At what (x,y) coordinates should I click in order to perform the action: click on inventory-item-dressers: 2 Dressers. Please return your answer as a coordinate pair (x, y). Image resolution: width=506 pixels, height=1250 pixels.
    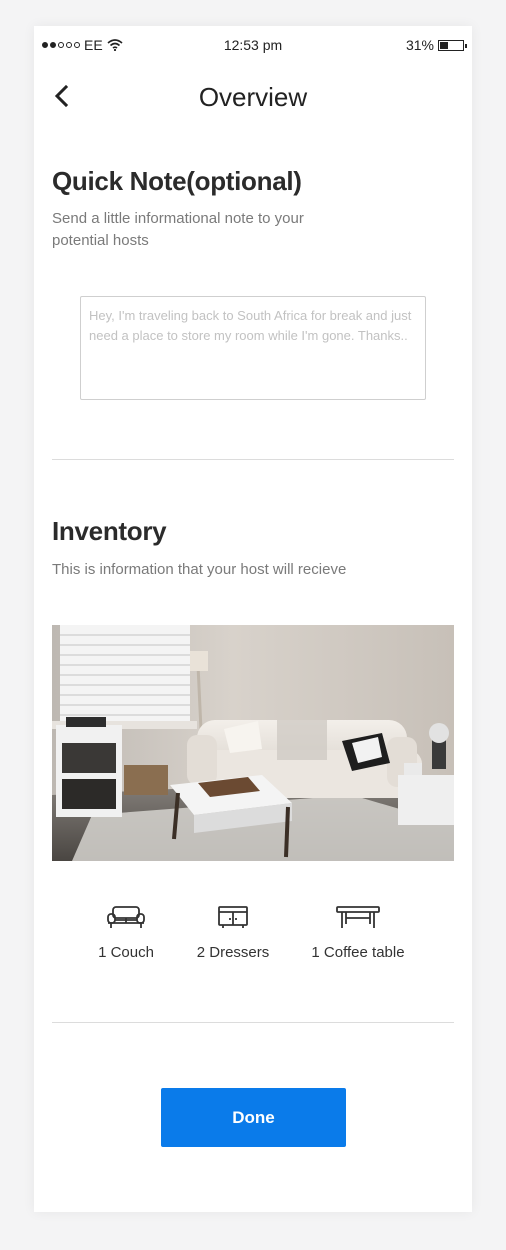
    Looking at the image, I should click on (233, 932).